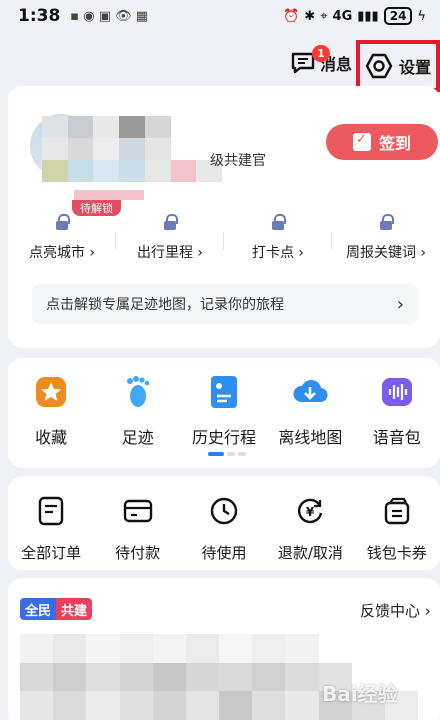  I want to click on status-bar: 1:38 ▪ ◉ ▣ 👁 ▦ ⏰ ✱ ⌖ 4G ▮▮▮ 24 ϟ, so click(220, 16).